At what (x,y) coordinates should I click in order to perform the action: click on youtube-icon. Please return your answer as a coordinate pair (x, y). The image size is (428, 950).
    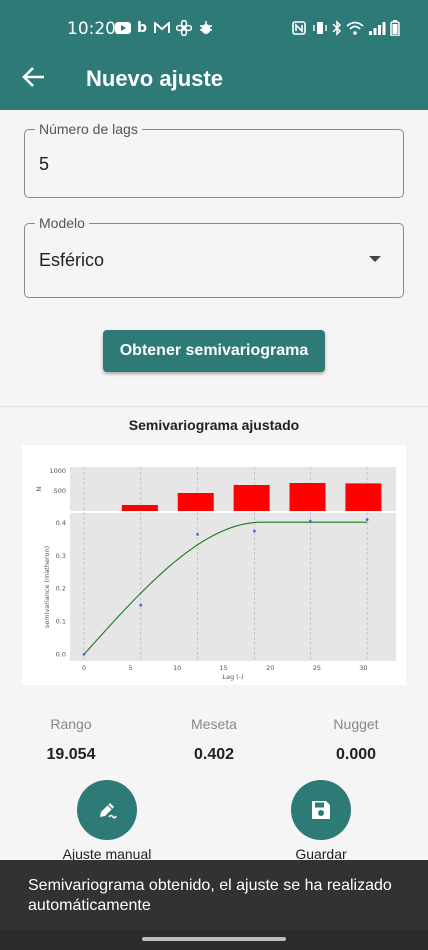
    Looking at the image, I should click on (123, 28).